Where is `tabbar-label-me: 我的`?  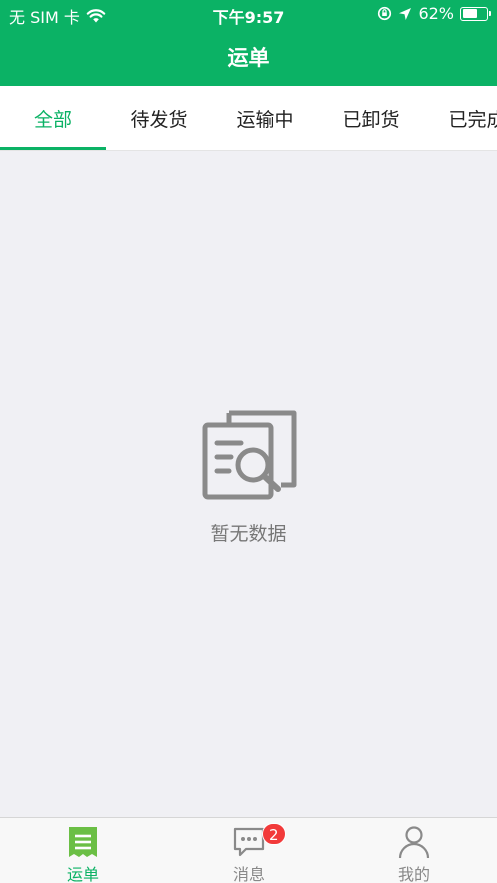 tabbar-label-me: 我的 is located at coordinates (413, 874).